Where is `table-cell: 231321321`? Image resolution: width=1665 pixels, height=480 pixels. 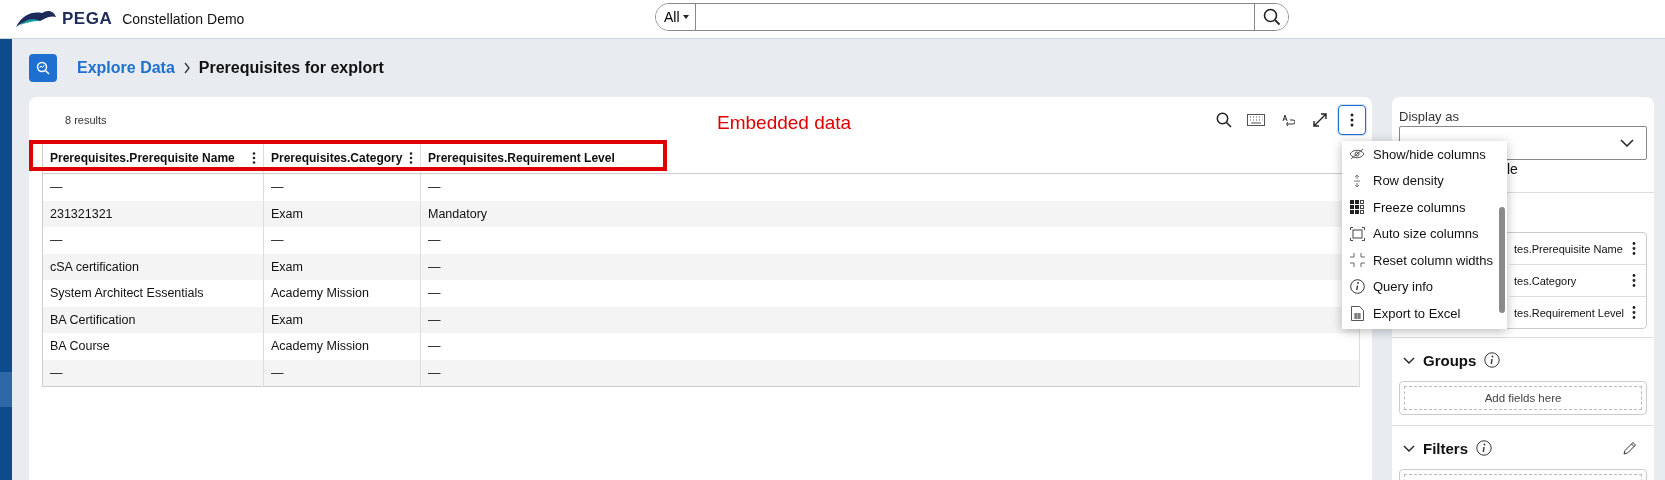
table-cell: 231321321 is located at coordinates (153, 213).